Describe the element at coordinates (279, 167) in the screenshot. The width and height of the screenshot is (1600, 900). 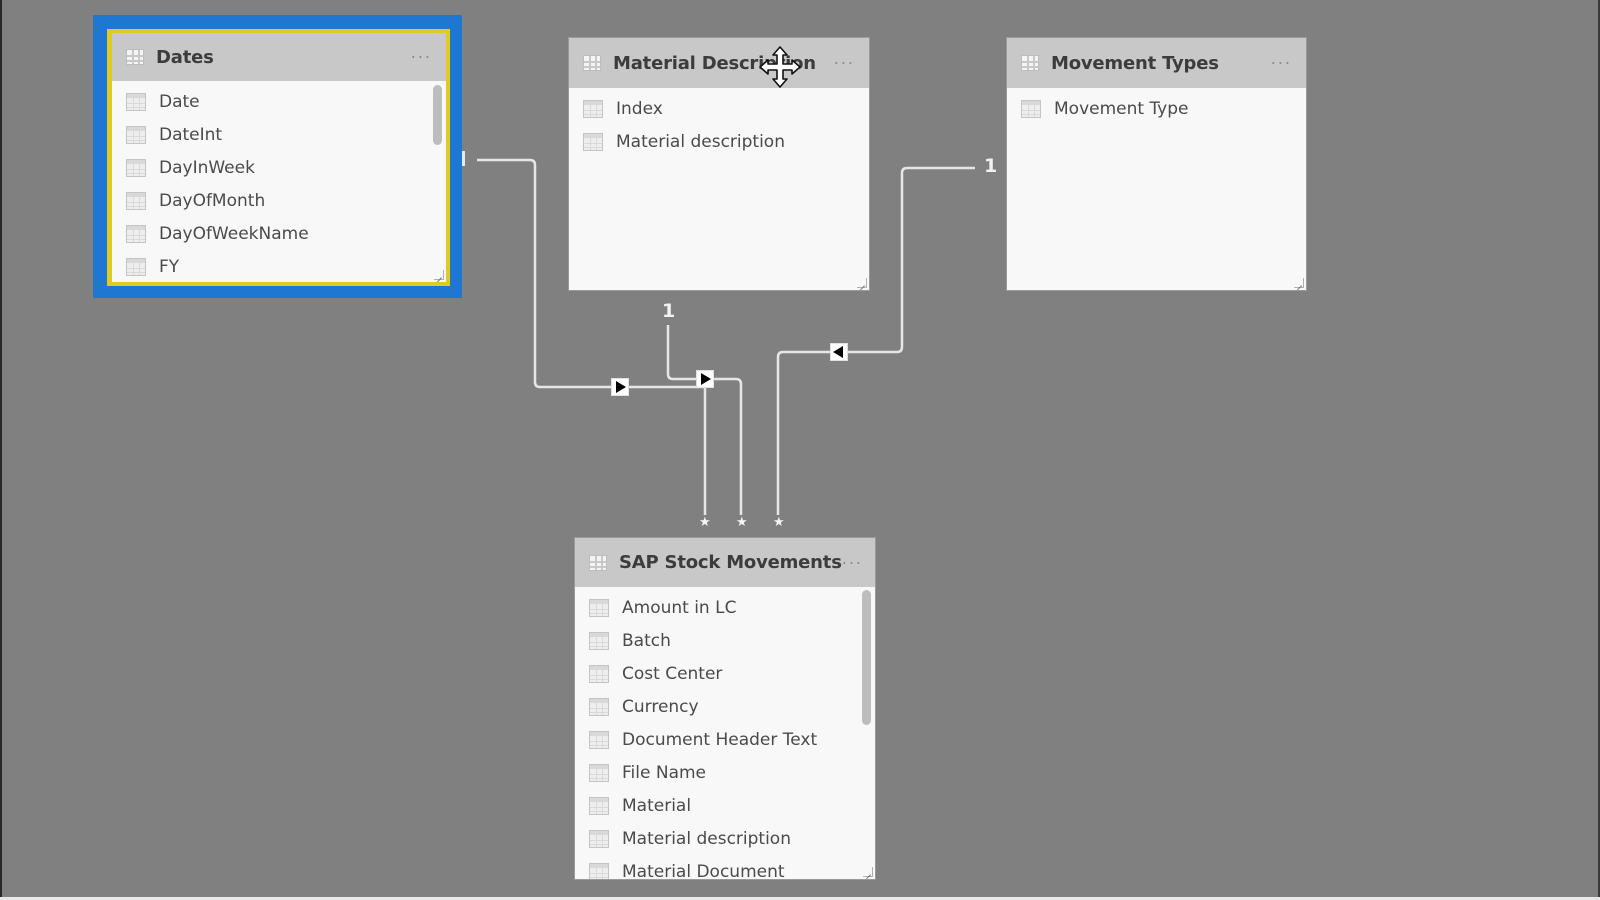
I see `field-item: DayInWeek` at that location.